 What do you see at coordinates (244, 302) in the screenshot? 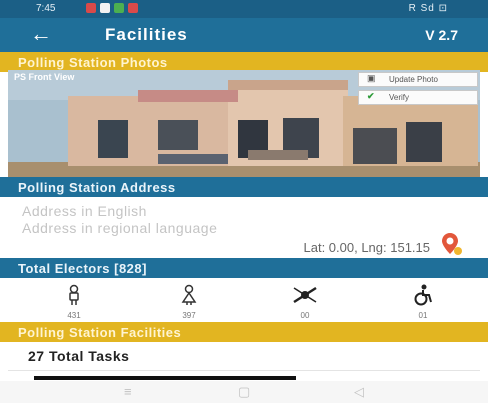
I see `electors-row: 431 397 00 01` at bounding box center [244, 302].